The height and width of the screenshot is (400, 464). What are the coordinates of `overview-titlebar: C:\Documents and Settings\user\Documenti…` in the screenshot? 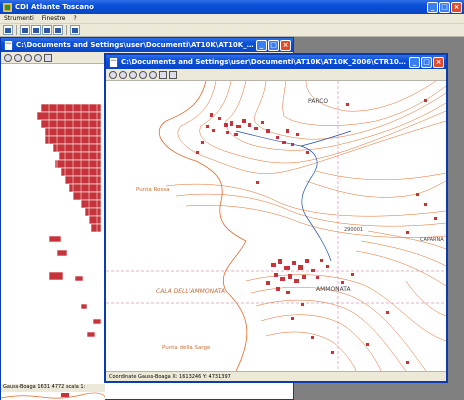 It's located at (147, 45).